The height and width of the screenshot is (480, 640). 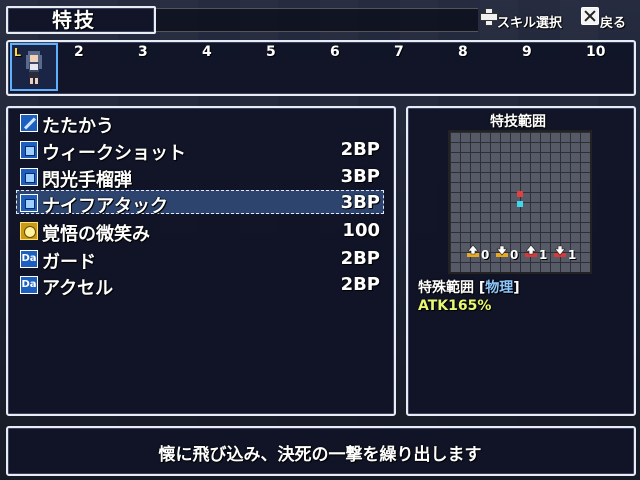 I want to click on skill-name: 閃光手榴弾, so click(x=87, y=180).